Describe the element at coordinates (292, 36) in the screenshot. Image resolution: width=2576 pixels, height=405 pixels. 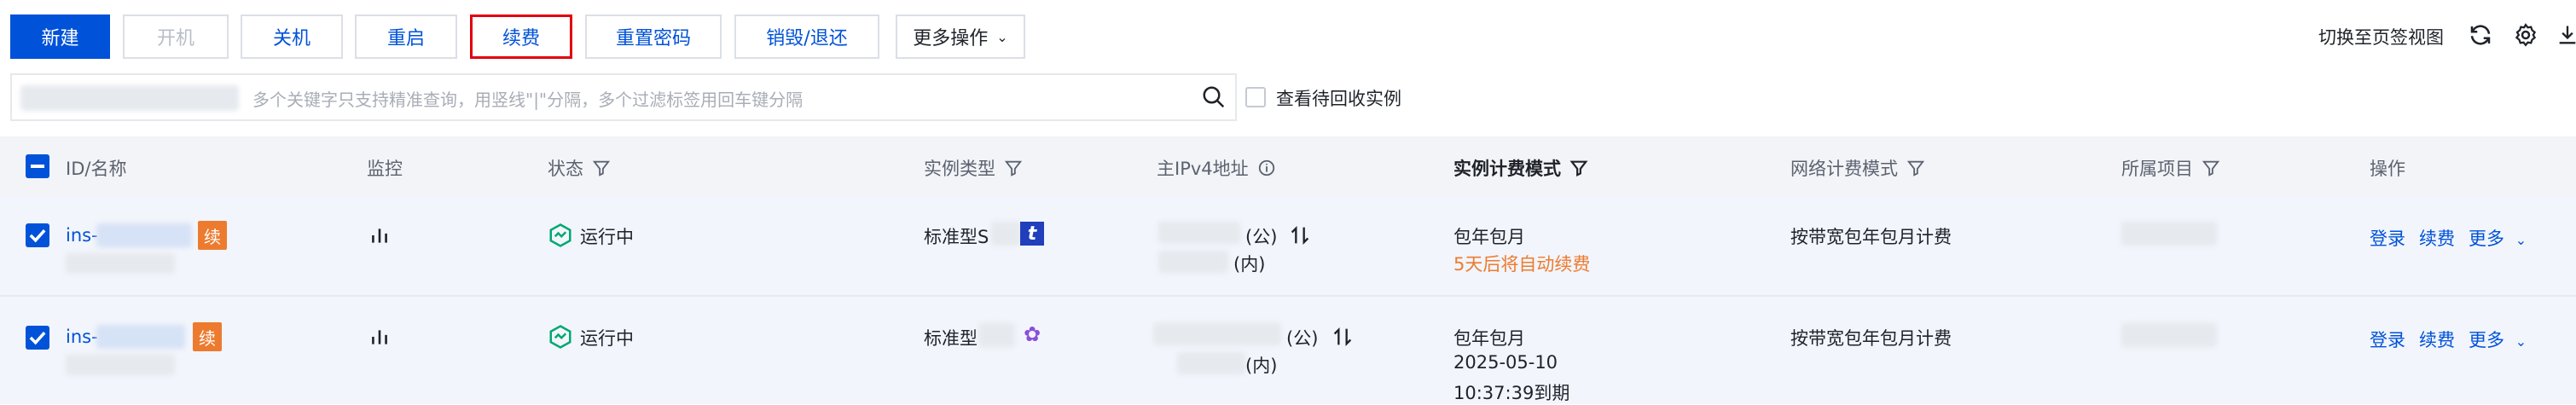
I see `shutdown-button: 关机` at that location.